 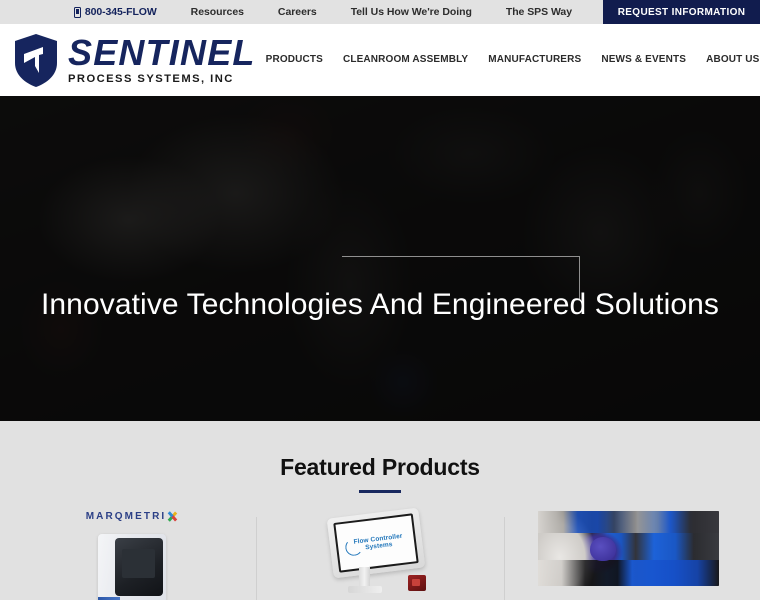 I want to click on featured-title-underline, so click(x=380, y=491).